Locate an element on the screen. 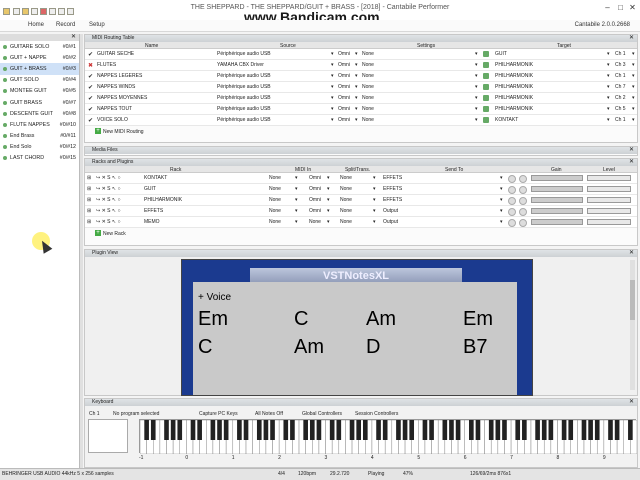  song-item: GUIT + BRASS #0/#3 is located at coordinates (39, 69).